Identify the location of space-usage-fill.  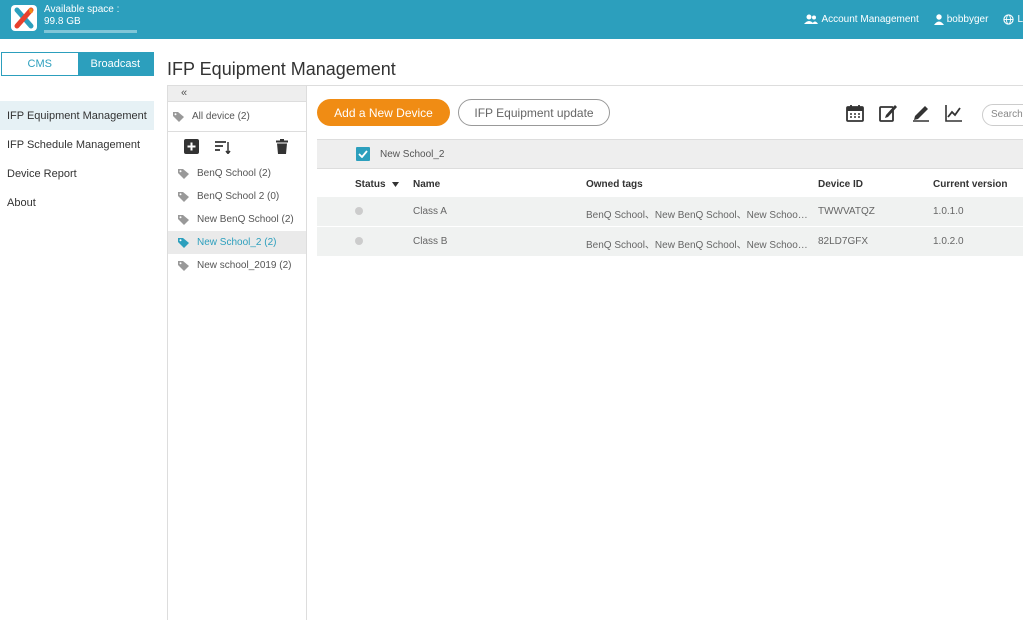
(90, 31).